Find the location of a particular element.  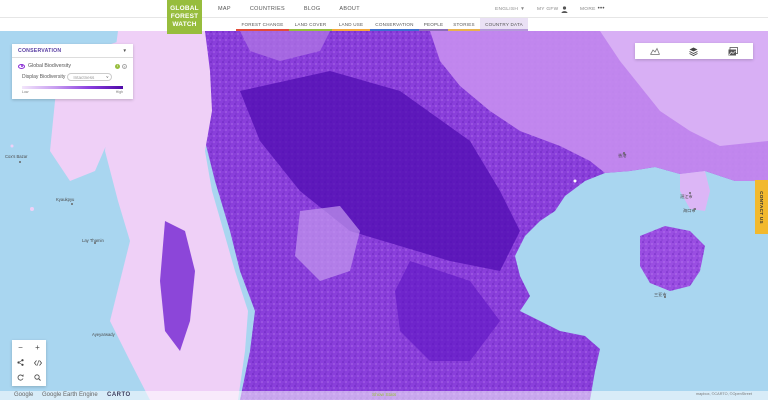

user-icon is located at coordinates (564, 9).